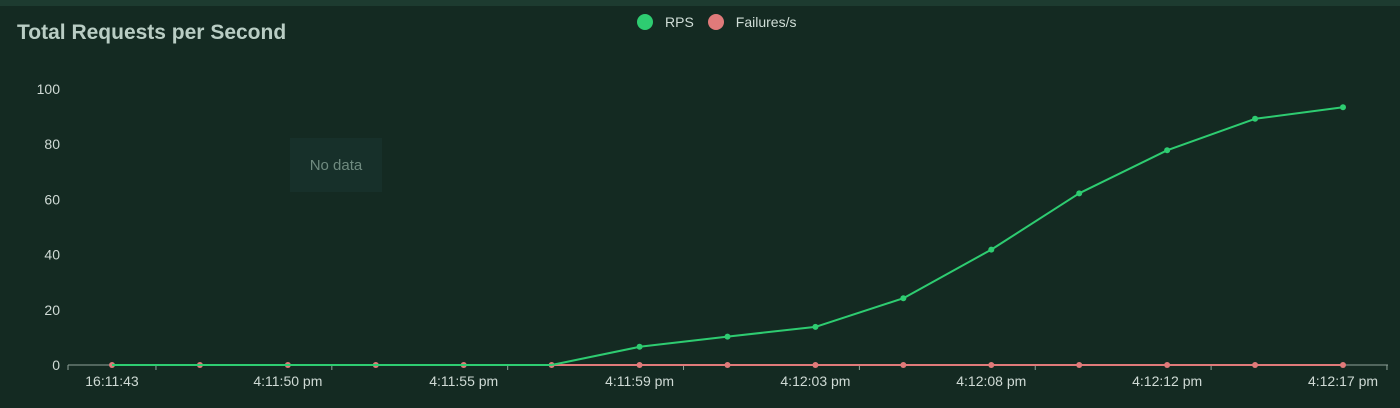  I want to click on x-tick-label: 4:11:55 pm, so click(463, 381).